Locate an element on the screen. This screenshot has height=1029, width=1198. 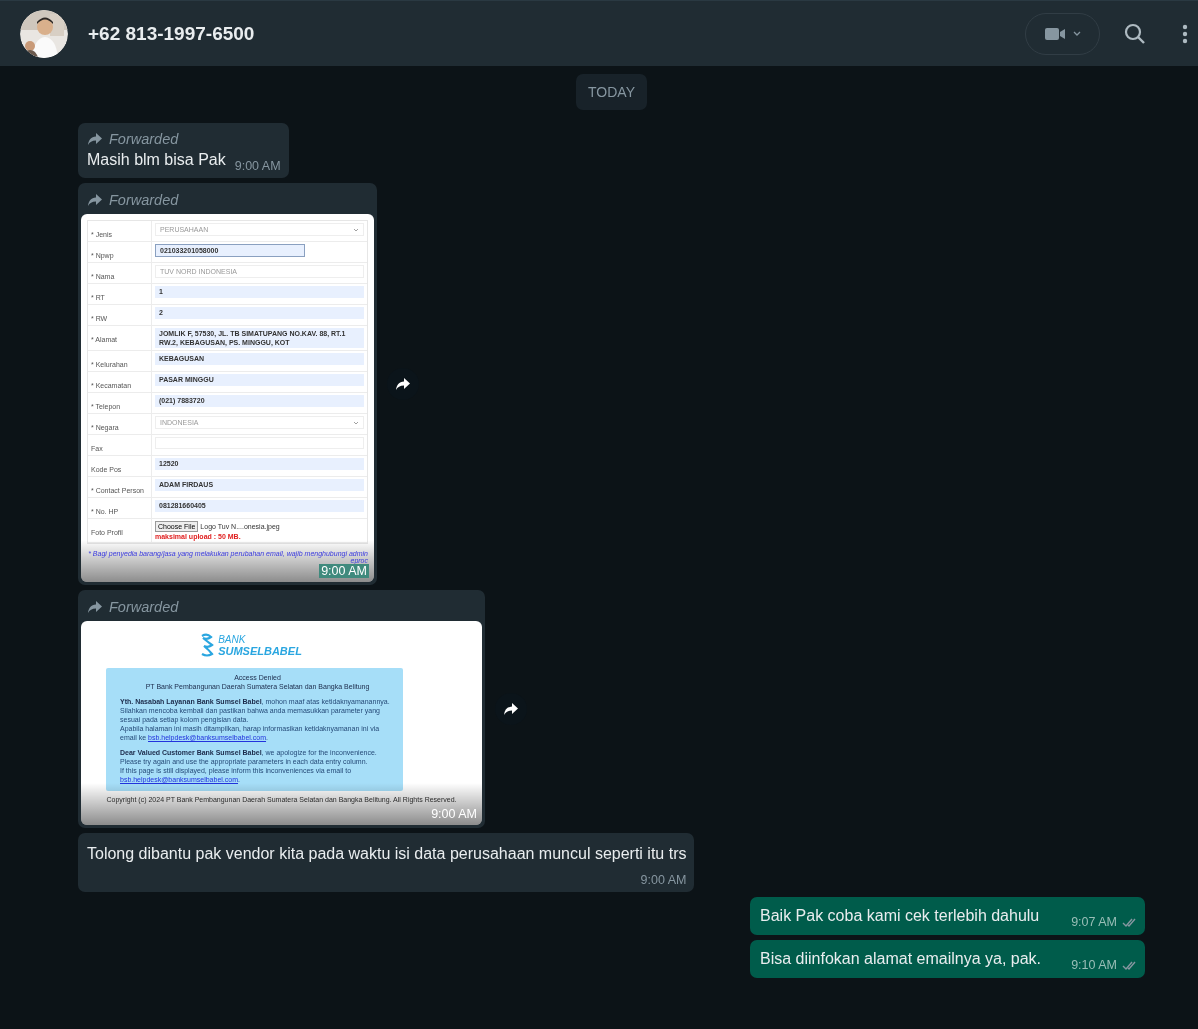
video-call-button is located at coordinates (1062, 33).